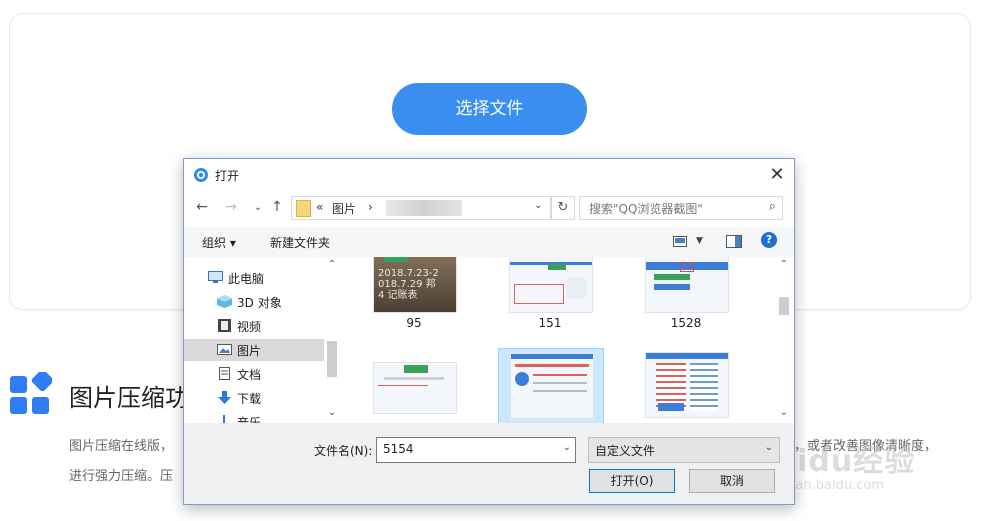  What do you see at coordinates (246, 279) in the screenshot?
I see `tree-item-label: 此电脑` at bounding box center [246, 279].